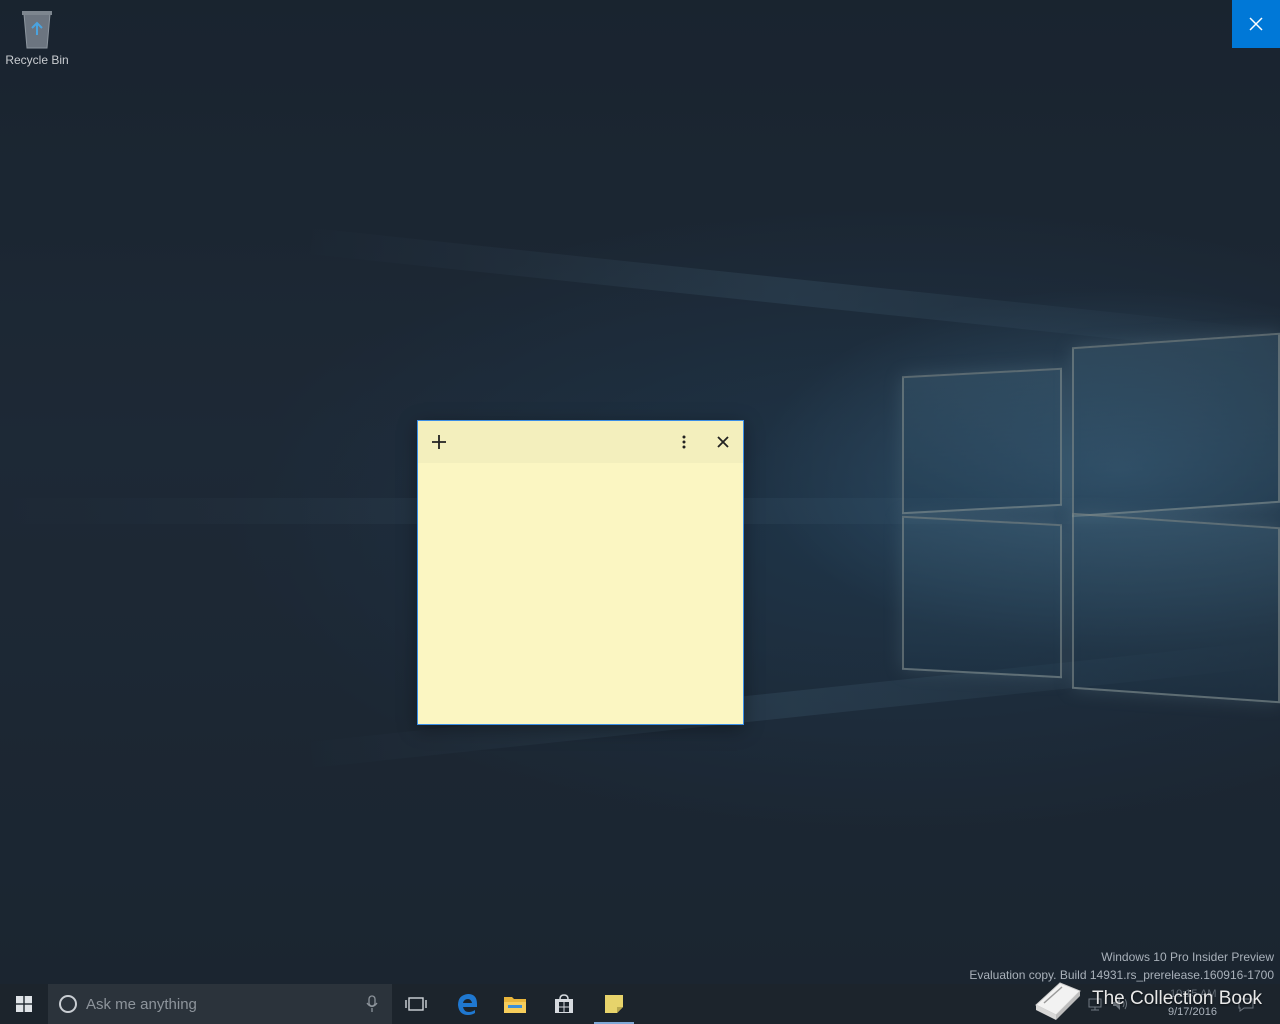 This screenshot has width=1280, height=1024. I want to click on plus-icon, so click(439, 442).